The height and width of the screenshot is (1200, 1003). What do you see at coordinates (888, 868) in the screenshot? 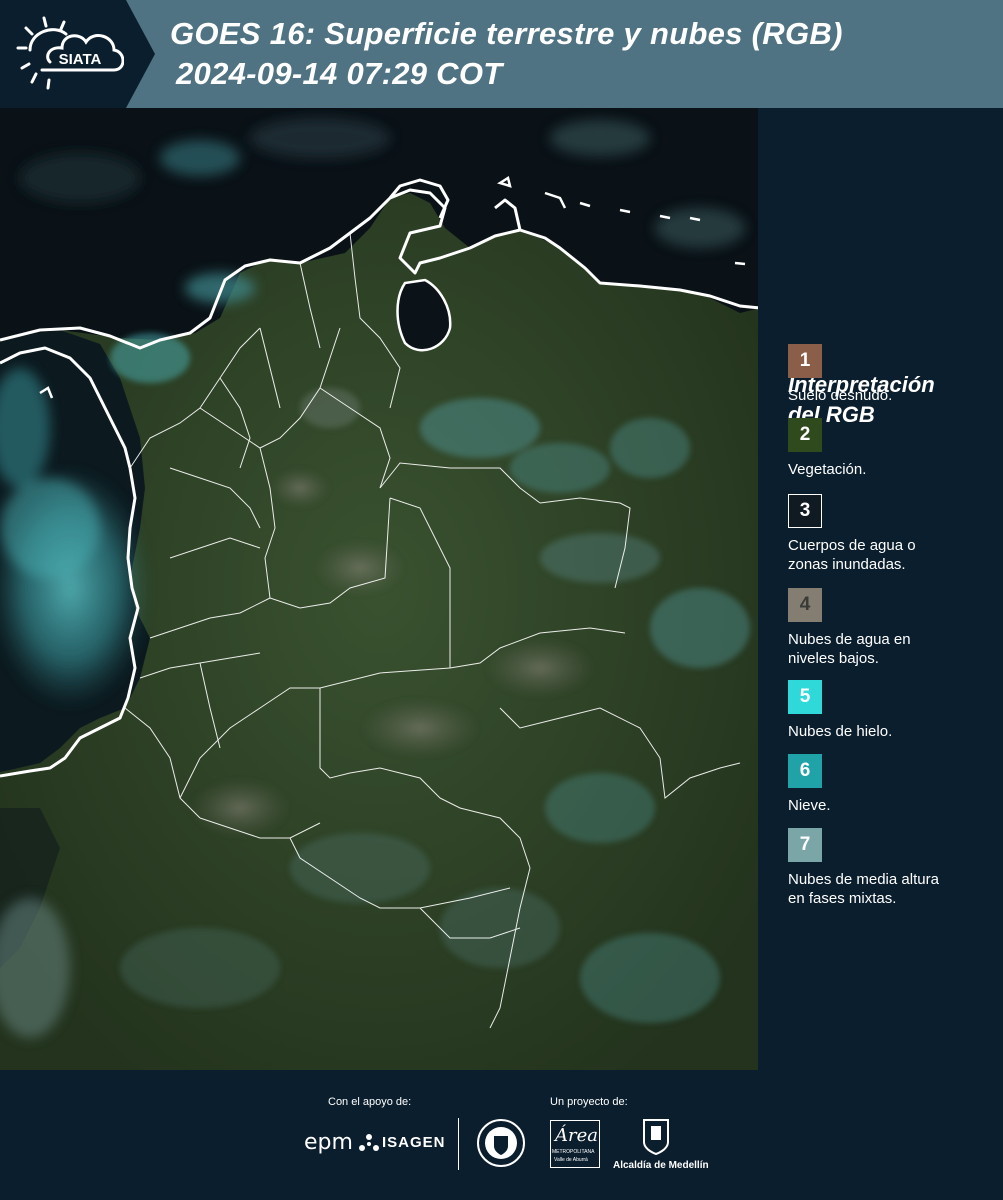
I see `legend-item-7: 7 Nubes de media altura en fases mixtas.` at bounding box center [888, 868].